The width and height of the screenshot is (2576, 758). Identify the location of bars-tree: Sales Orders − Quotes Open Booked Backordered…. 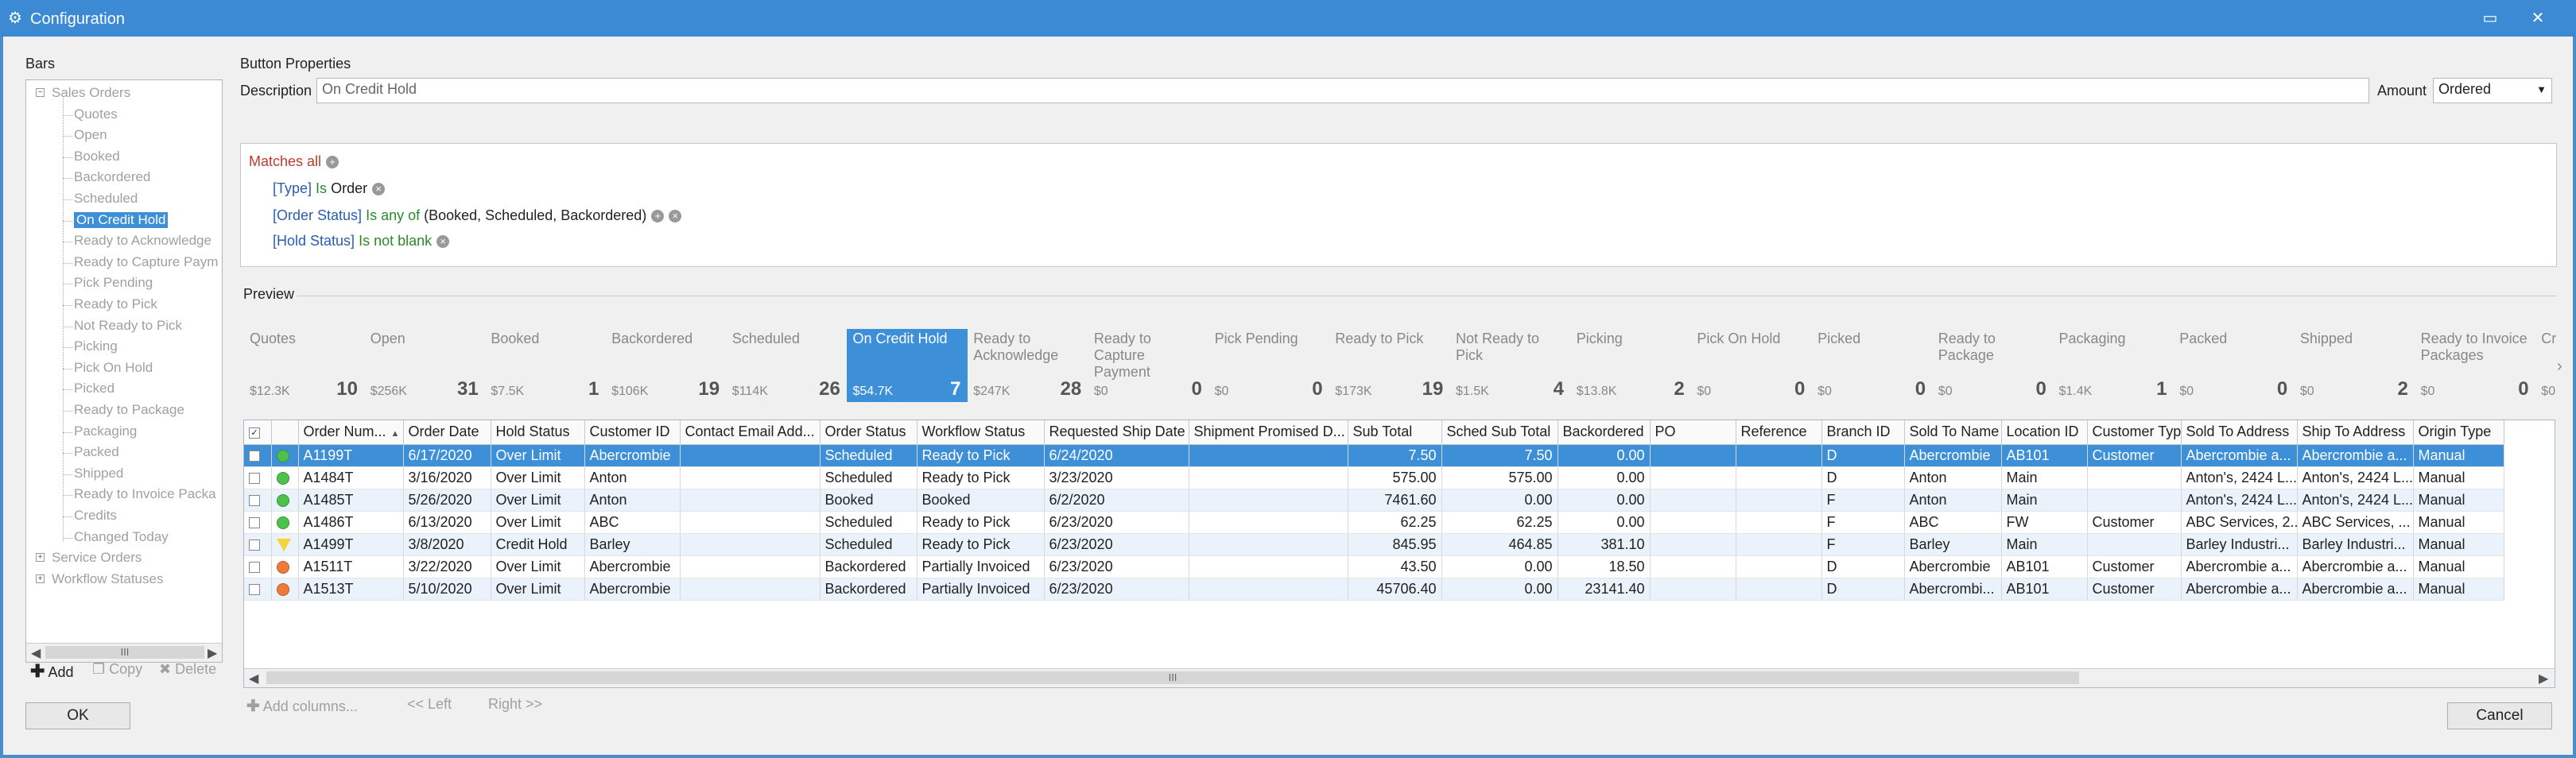
(124, 371).